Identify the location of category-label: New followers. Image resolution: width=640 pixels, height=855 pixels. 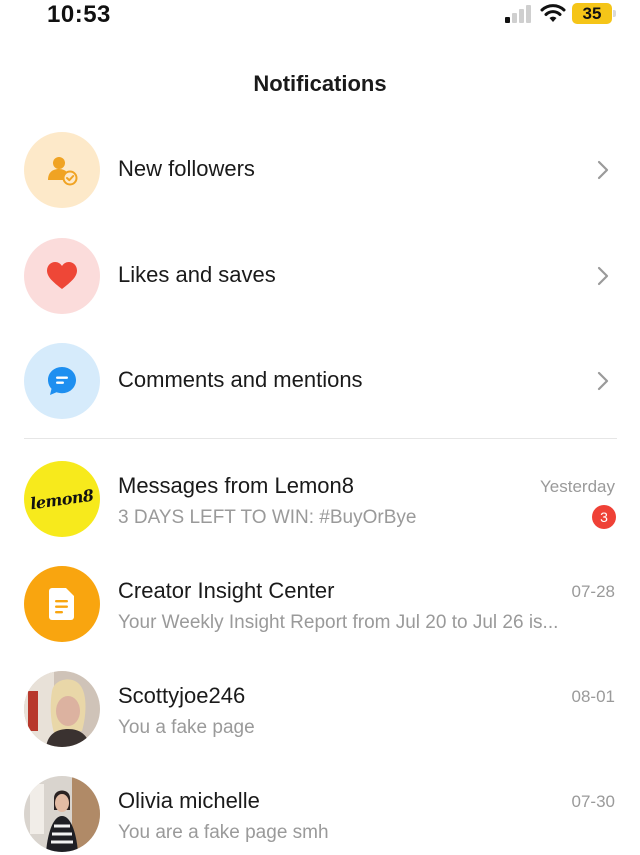
(186, 168).